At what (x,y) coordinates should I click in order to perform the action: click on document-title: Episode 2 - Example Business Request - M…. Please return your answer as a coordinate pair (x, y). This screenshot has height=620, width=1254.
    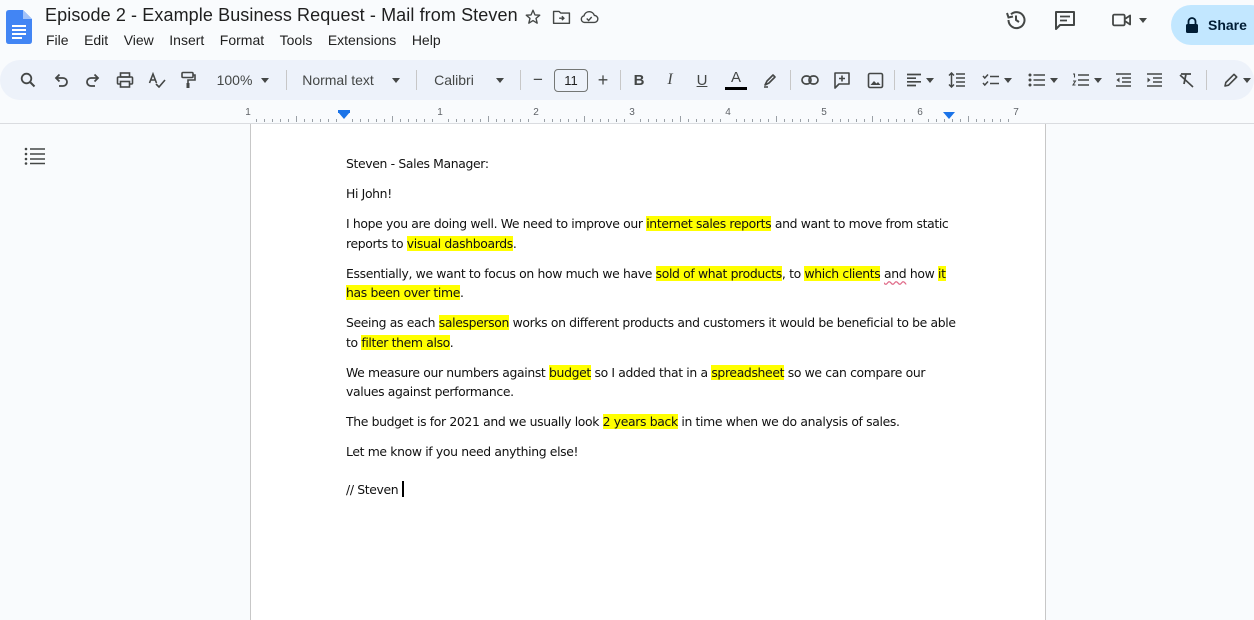
    Looking at the image, I should click on (281, 15).